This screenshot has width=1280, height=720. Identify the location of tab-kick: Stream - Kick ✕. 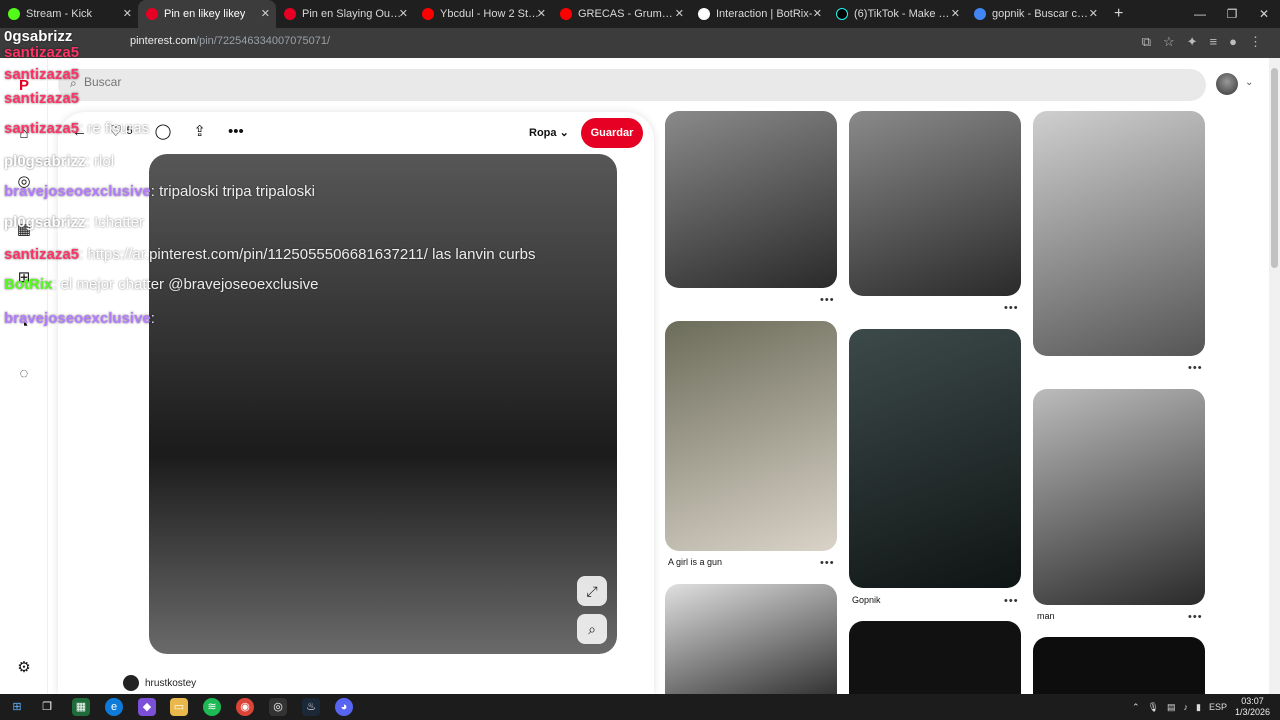
(69, 14).